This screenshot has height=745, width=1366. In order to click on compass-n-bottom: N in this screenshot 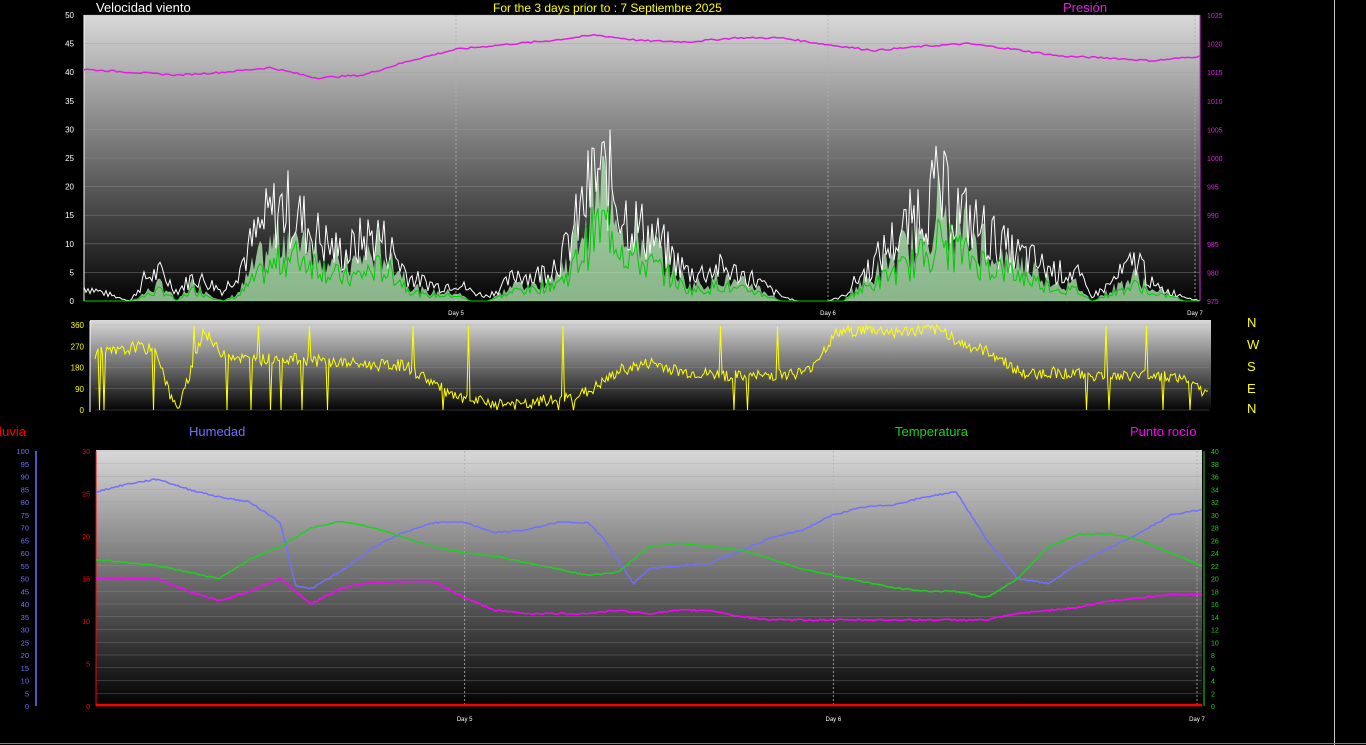, I will do `click(1251, 408)`.